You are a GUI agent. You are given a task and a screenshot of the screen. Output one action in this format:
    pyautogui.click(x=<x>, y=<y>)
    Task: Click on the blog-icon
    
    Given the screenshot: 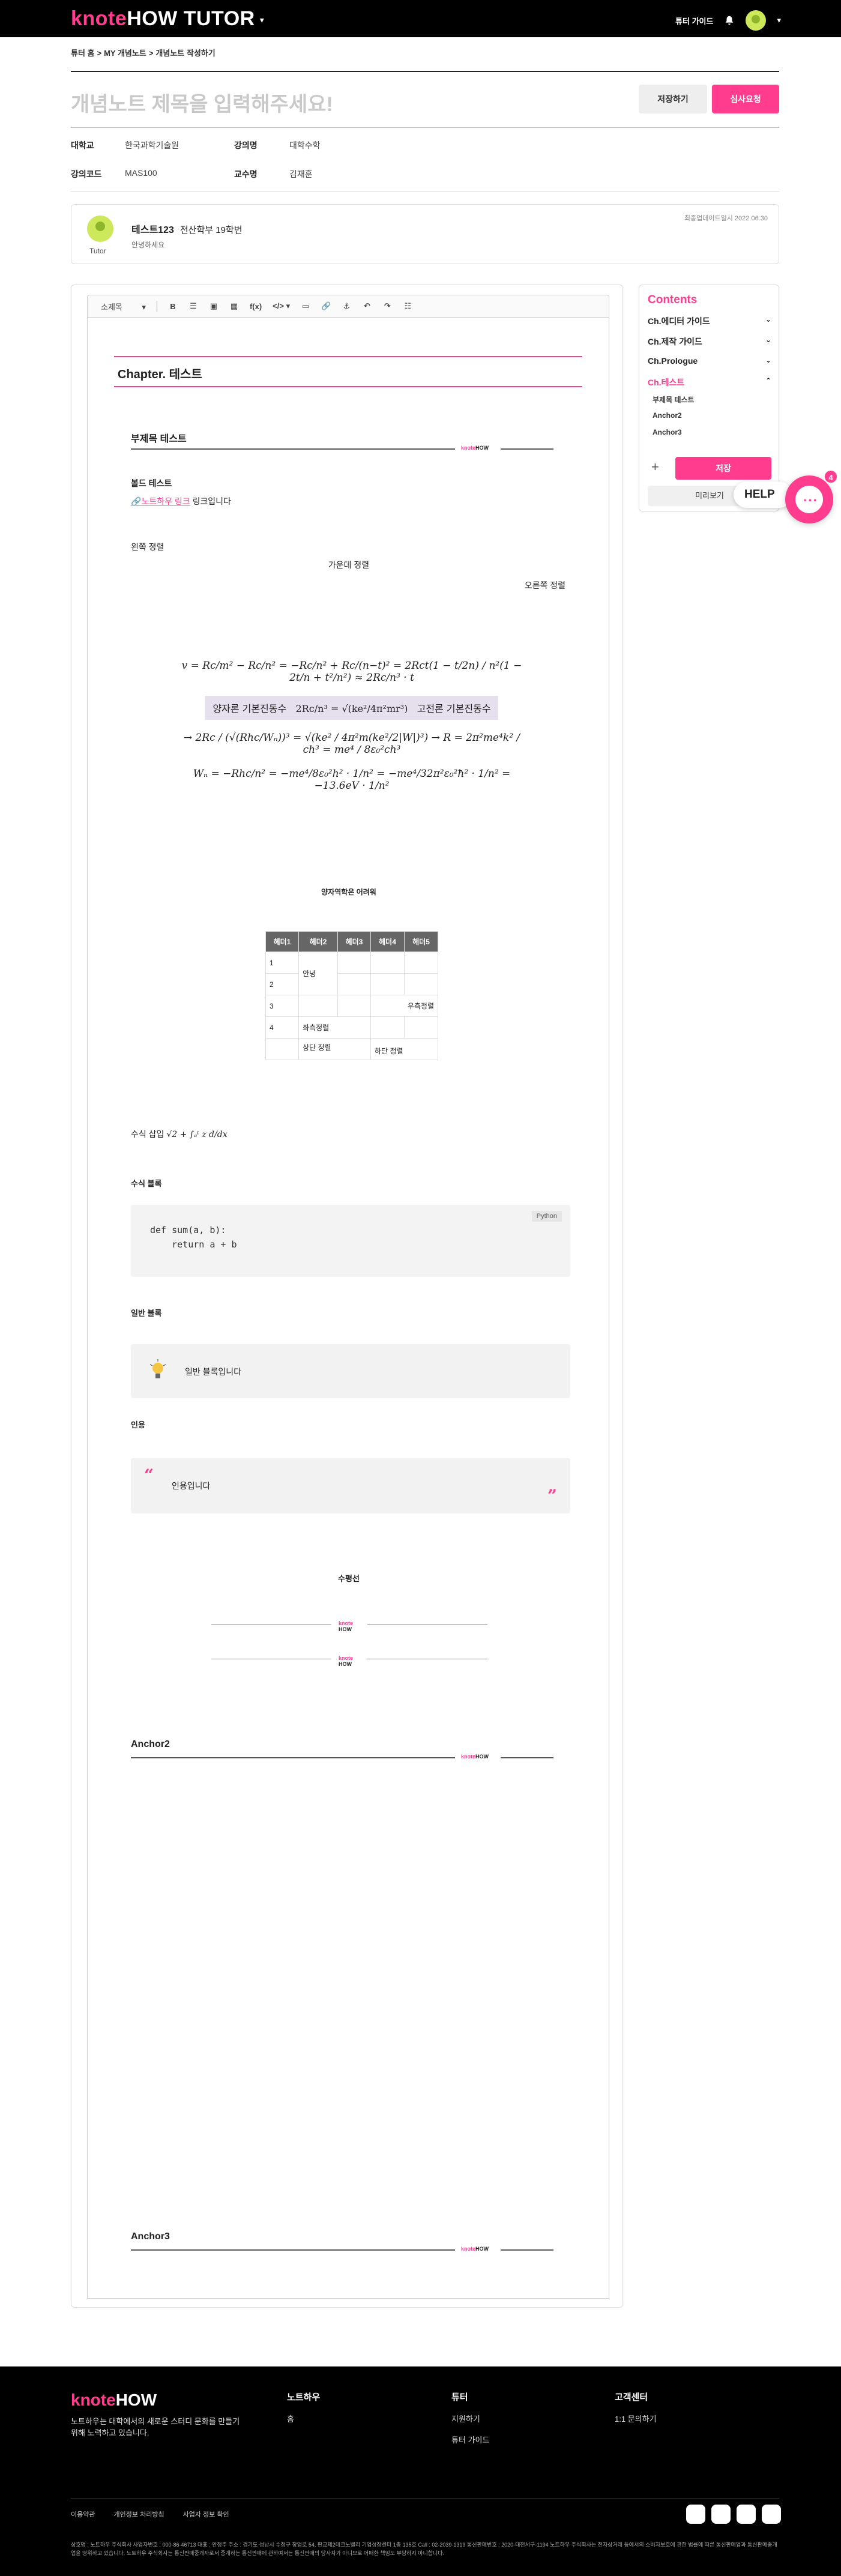 What is the action you would take?
    pyautogui.click(x=746, y=2514)
    